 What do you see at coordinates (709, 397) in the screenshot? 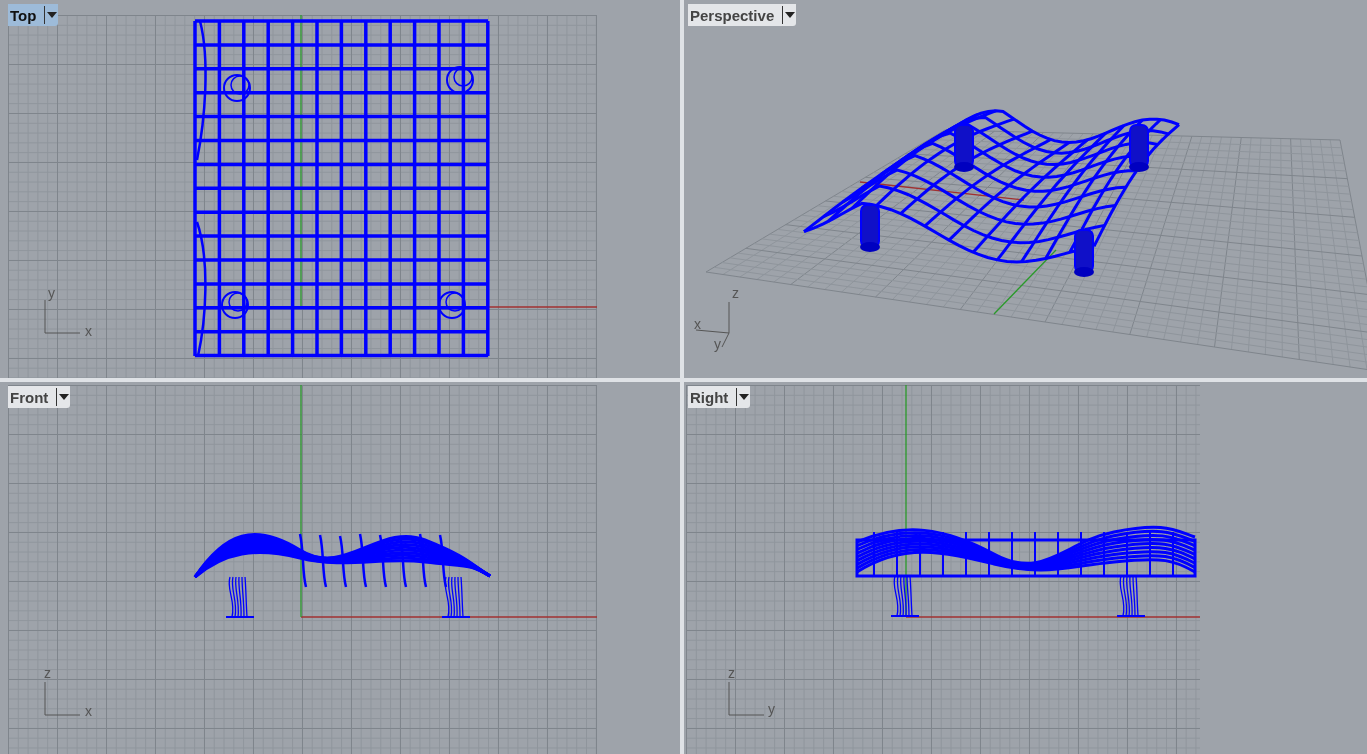
I see `viewport-title: Right` at bounding box center [709, 397].